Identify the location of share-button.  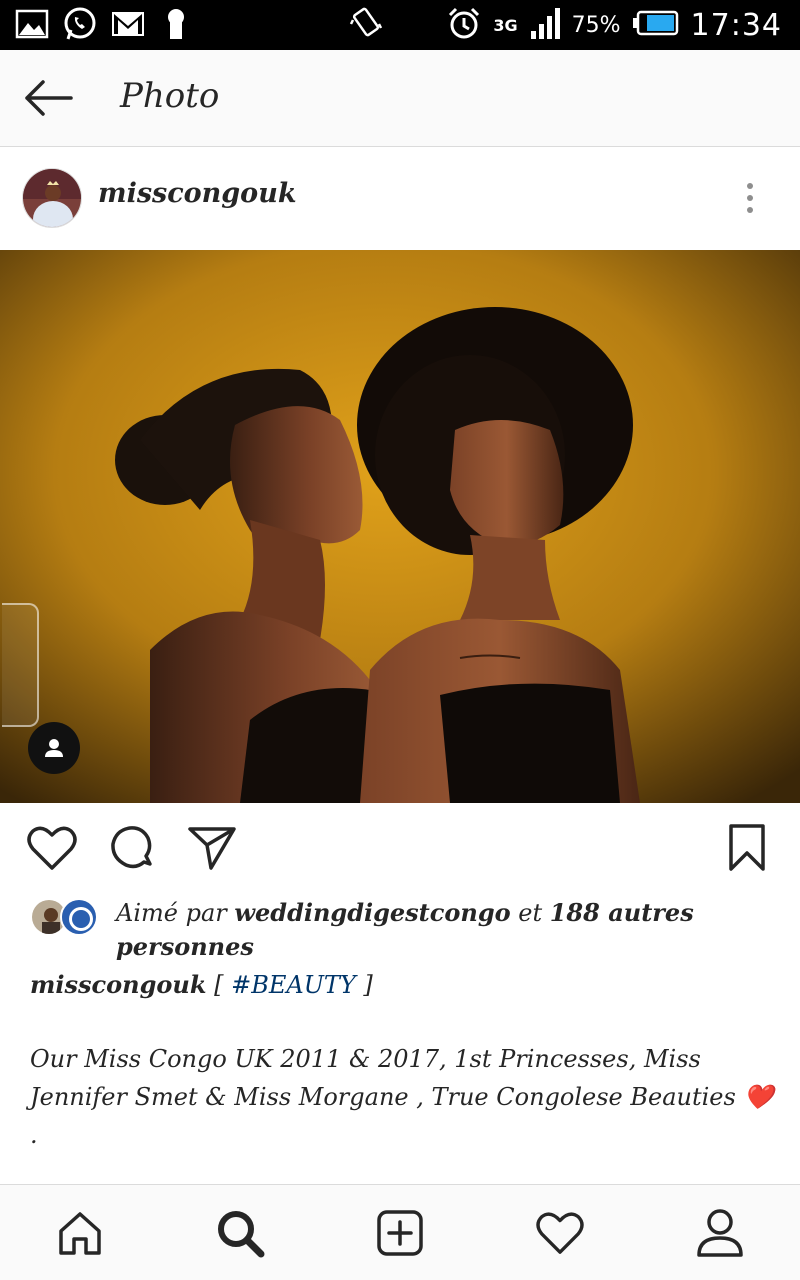
(212, 848).